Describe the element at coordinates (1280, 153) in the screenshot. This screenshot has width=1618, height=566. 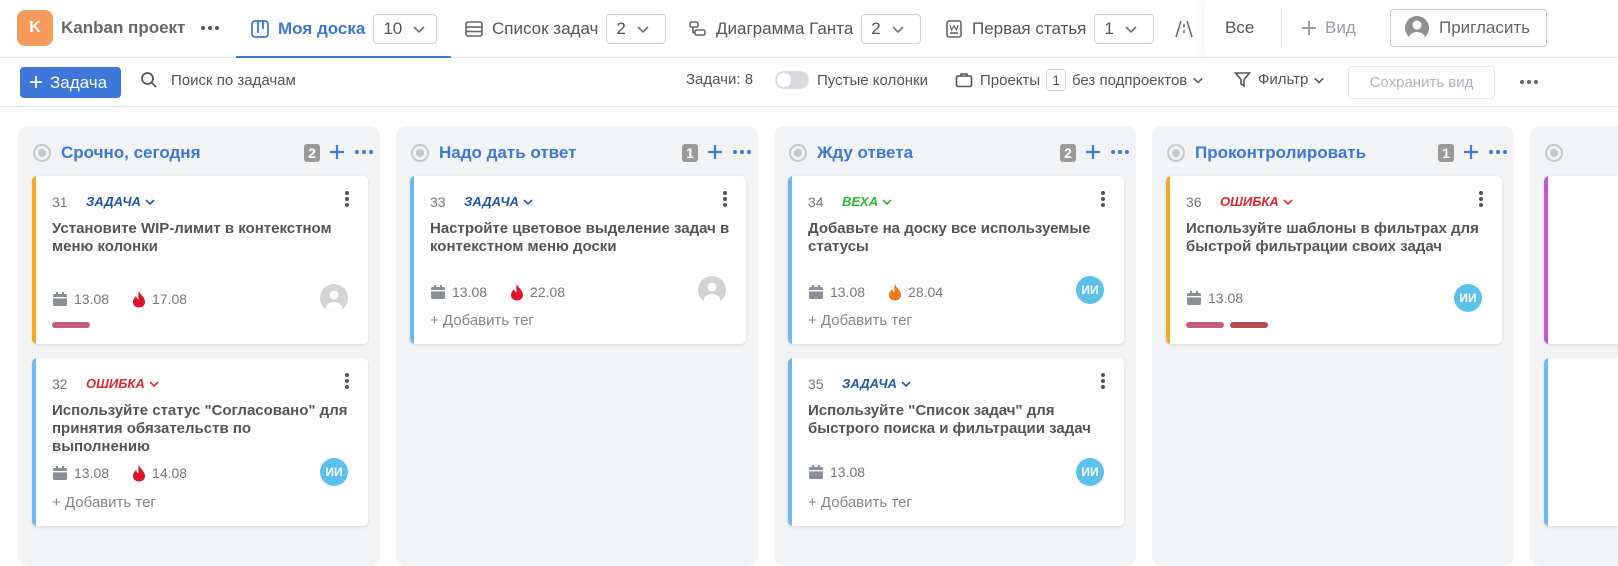
I see `column-title: Проконтролировать` at that location.